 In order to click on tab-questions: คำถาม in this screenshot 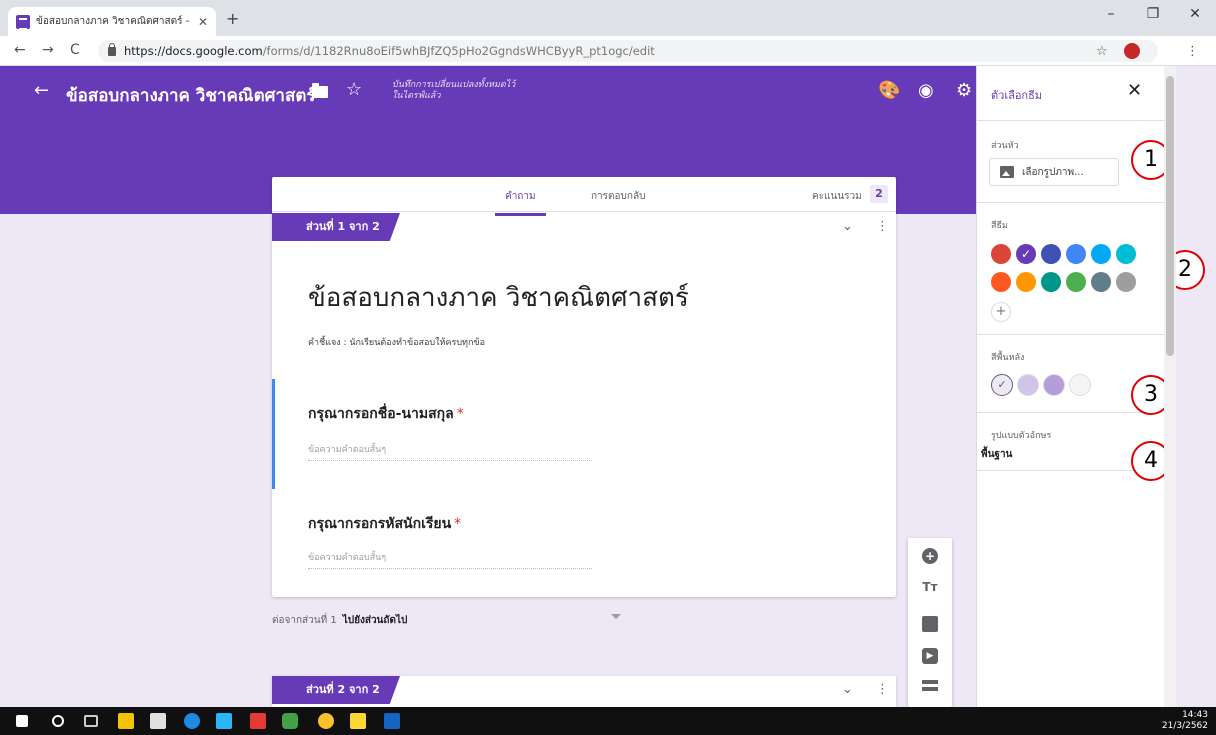, I will do `click(520, 202)`.